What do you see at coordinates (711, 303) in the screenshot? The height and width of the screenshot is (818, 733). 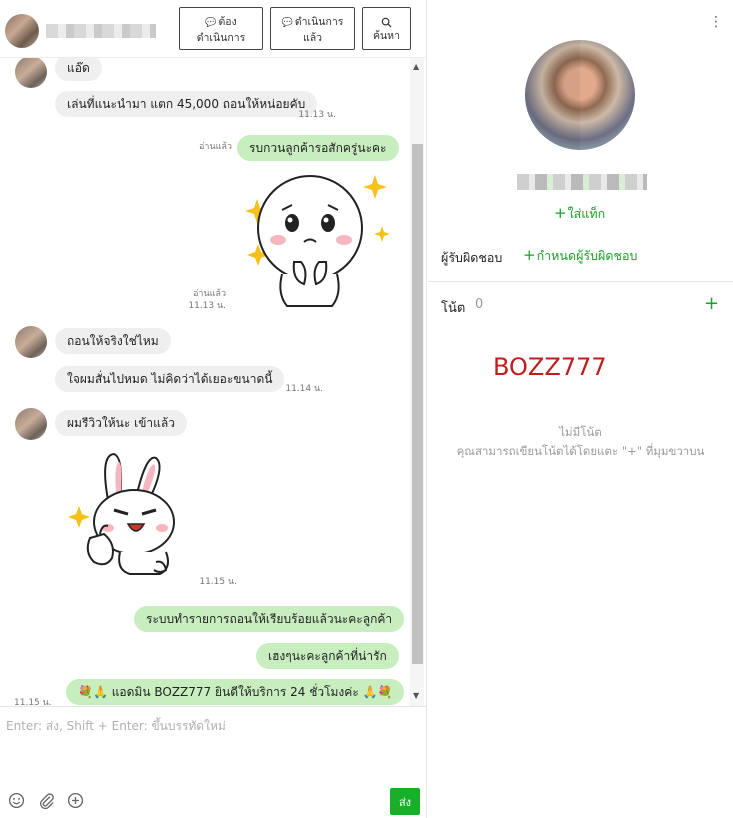 I see `add-note-icon: +` at bounding box center [711, 303].